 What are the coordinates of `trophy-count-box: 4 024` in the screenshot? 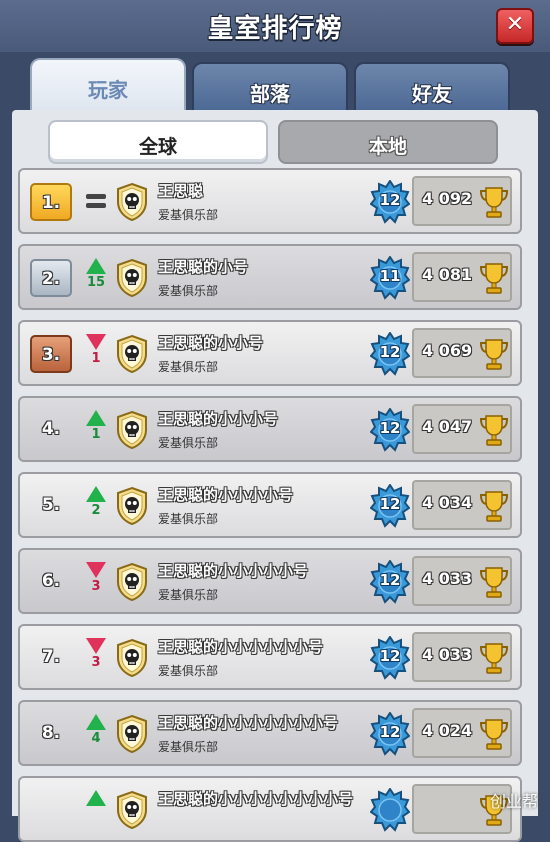 It's located at (462, 733).